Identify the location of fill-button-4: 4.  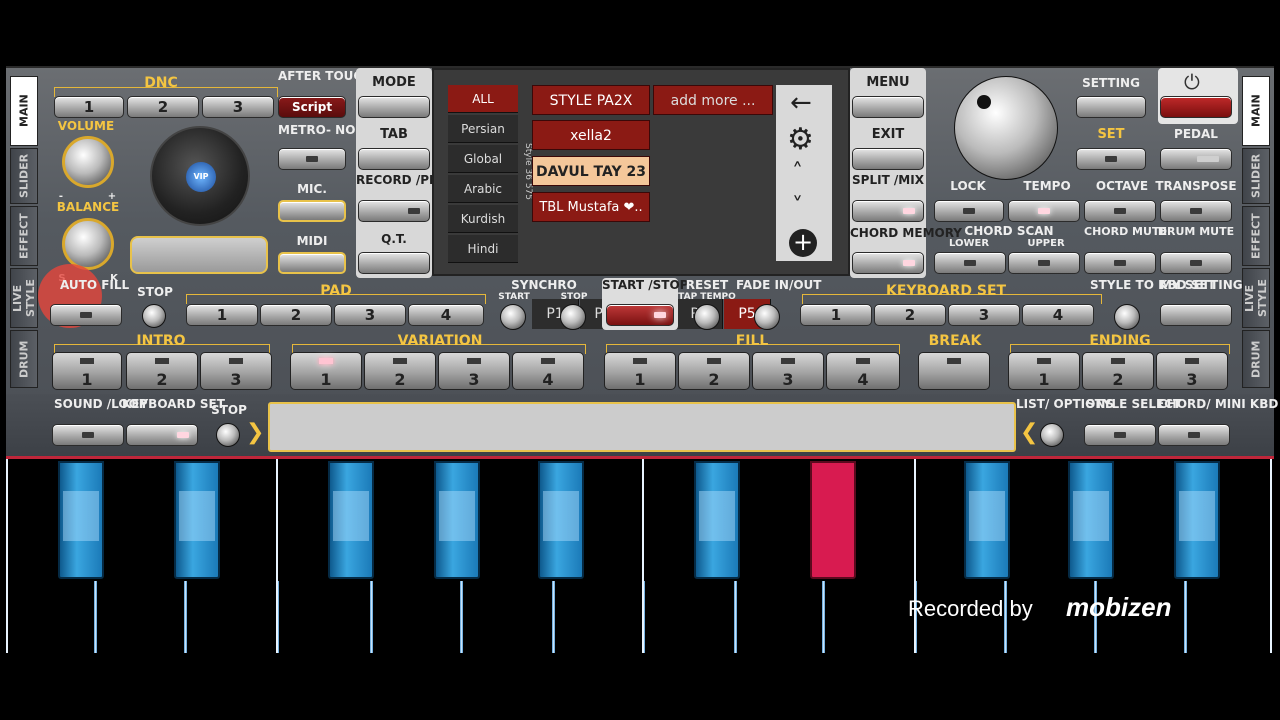
(863, 371).